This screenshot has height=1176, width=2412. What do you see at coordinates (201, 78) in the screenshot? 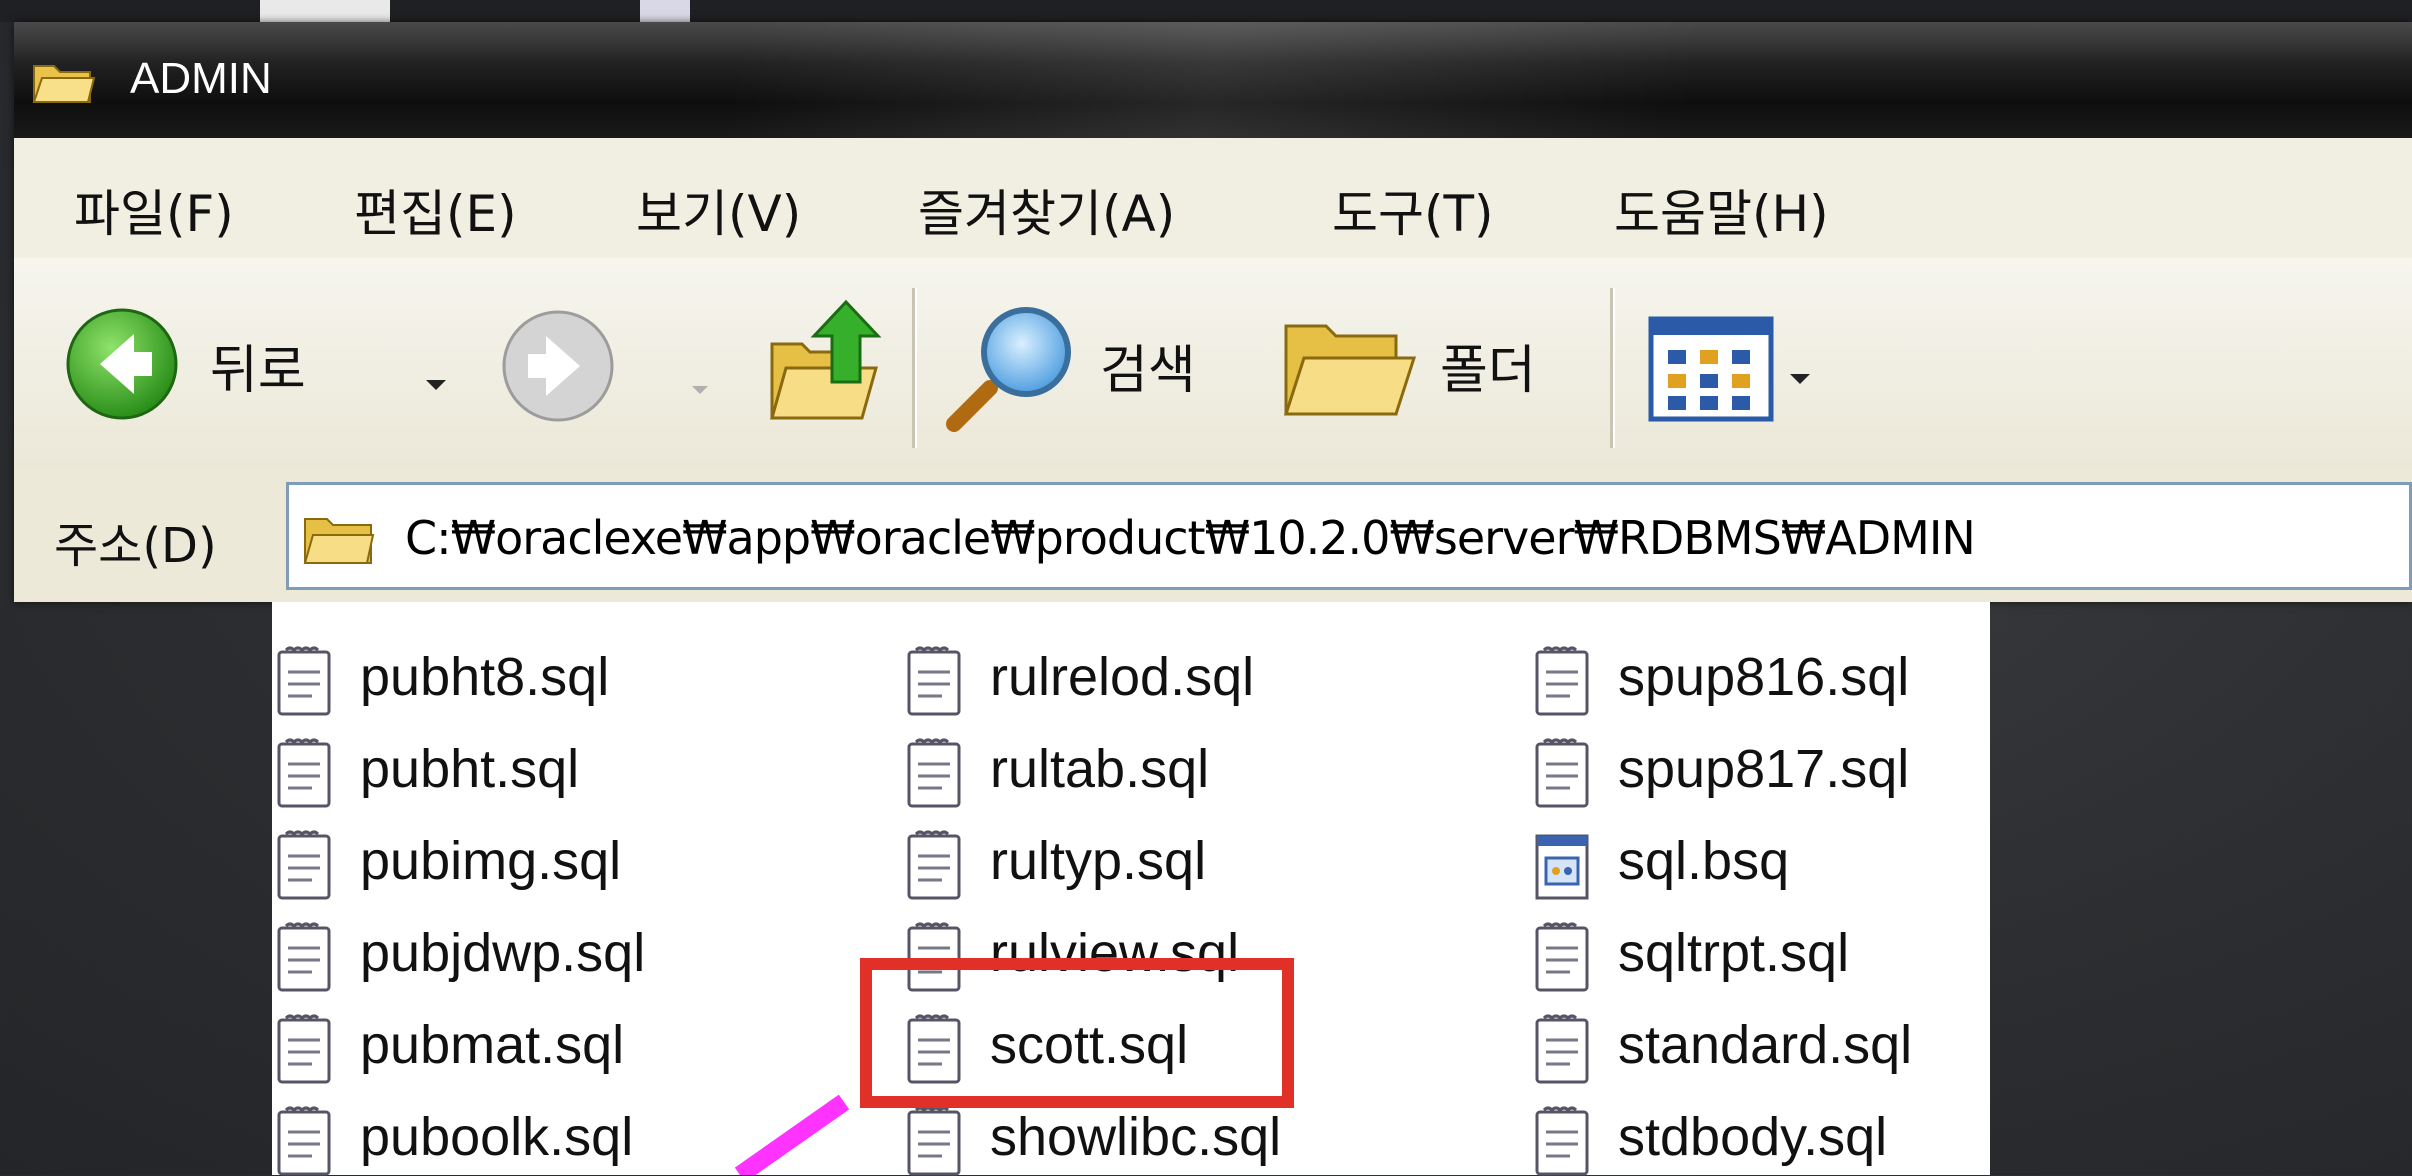
I see `window-title: ADMIN` at bounding box center [201, 78].